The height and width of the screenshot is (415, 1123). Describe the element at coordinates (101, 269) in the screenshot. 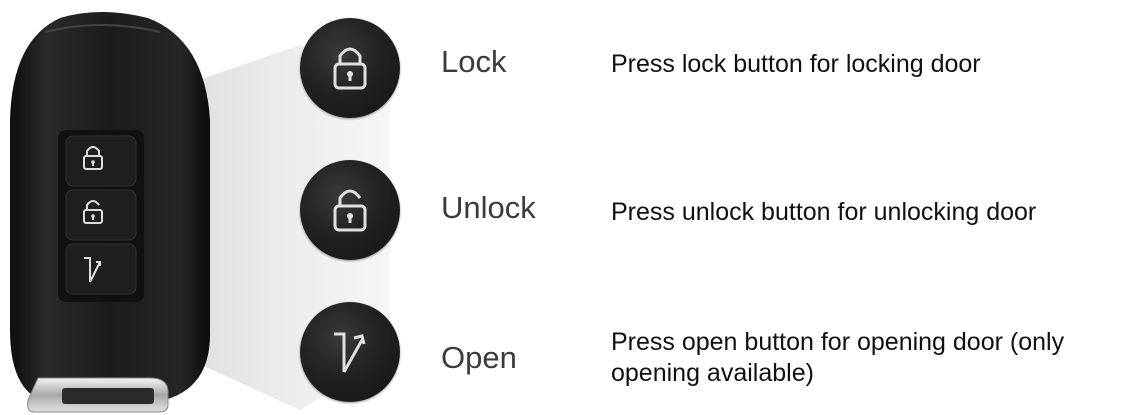

I see `fob-open-button` at that location.